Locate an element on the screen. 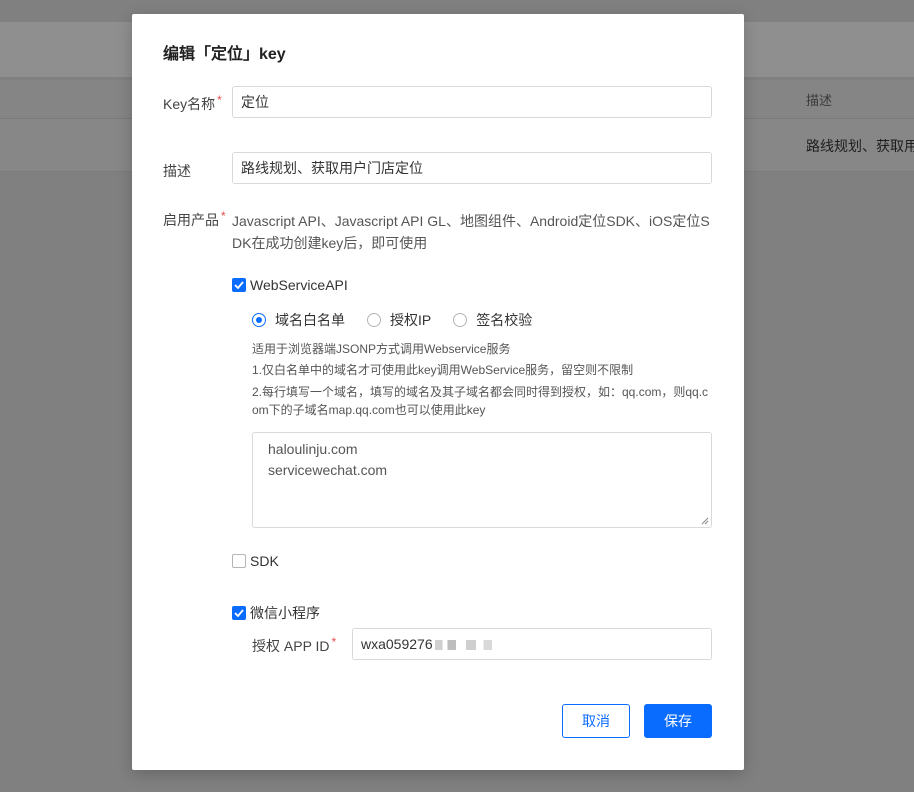 This screenshot has height=792, width=914. webservice-api-label: WebServiceAPI is located at coordinates (299, 285).